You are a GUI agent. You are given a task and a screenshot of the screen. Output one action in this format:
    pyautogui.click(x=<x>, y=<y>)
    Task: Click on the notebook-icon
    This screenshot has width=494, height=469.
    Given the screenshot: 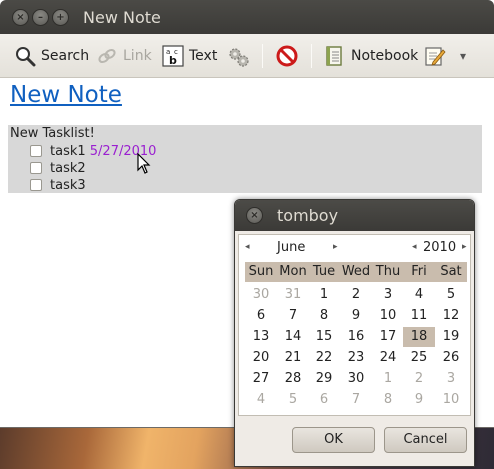 What is the action you would take?
    pyautogui.click(x=335, y=56)
    